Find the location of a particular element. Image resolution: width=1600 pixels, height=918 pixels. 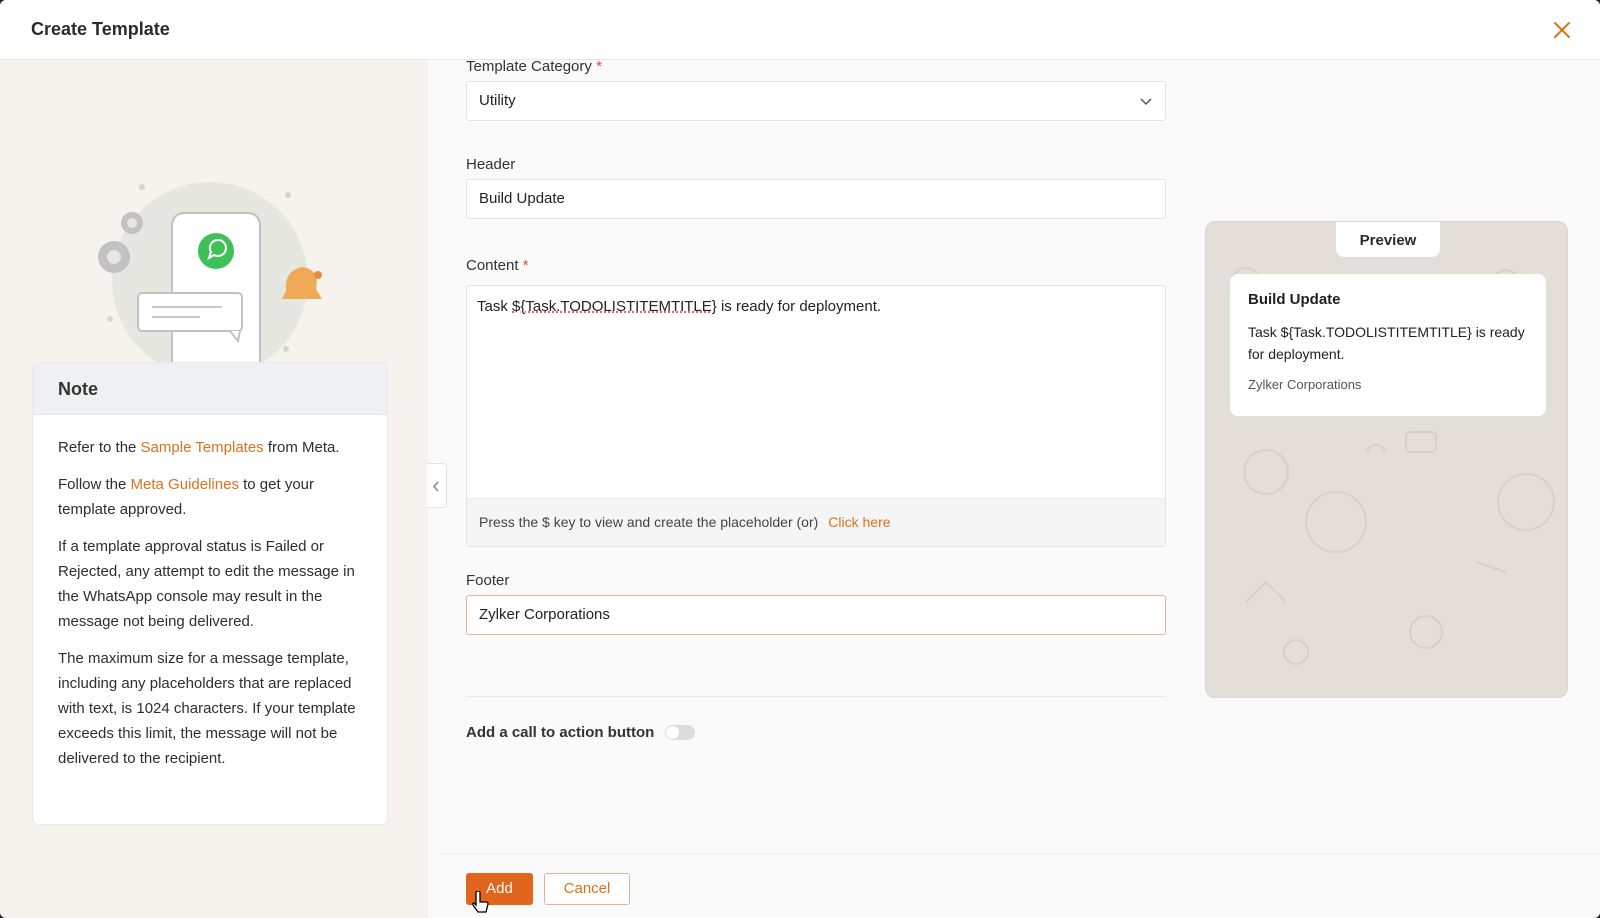

footer-label: Footer is located at coordinates (488, 580).